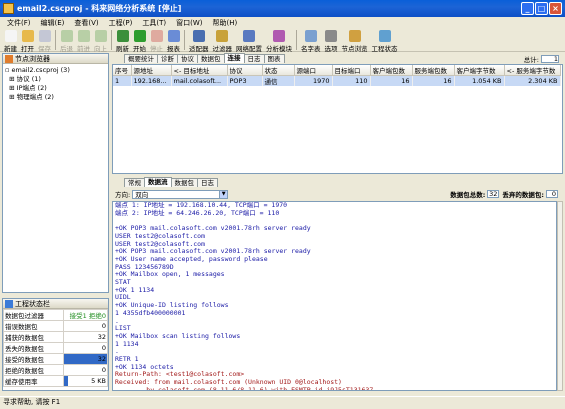 This screenshot has height=409, width=565. Describe the element at coordinates (199, 49) in the screenshot. I see `toolbar-label: 适配器` at that location.